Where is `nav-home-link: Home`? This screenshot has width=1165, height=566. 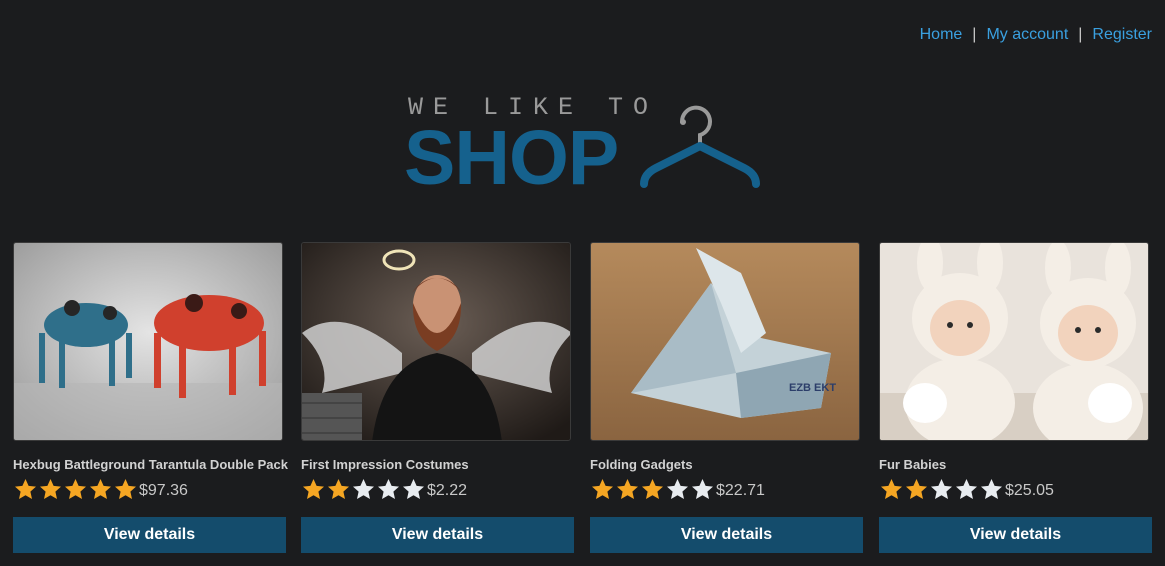 nav-home-link: Home is located at coordinates (941, 35).